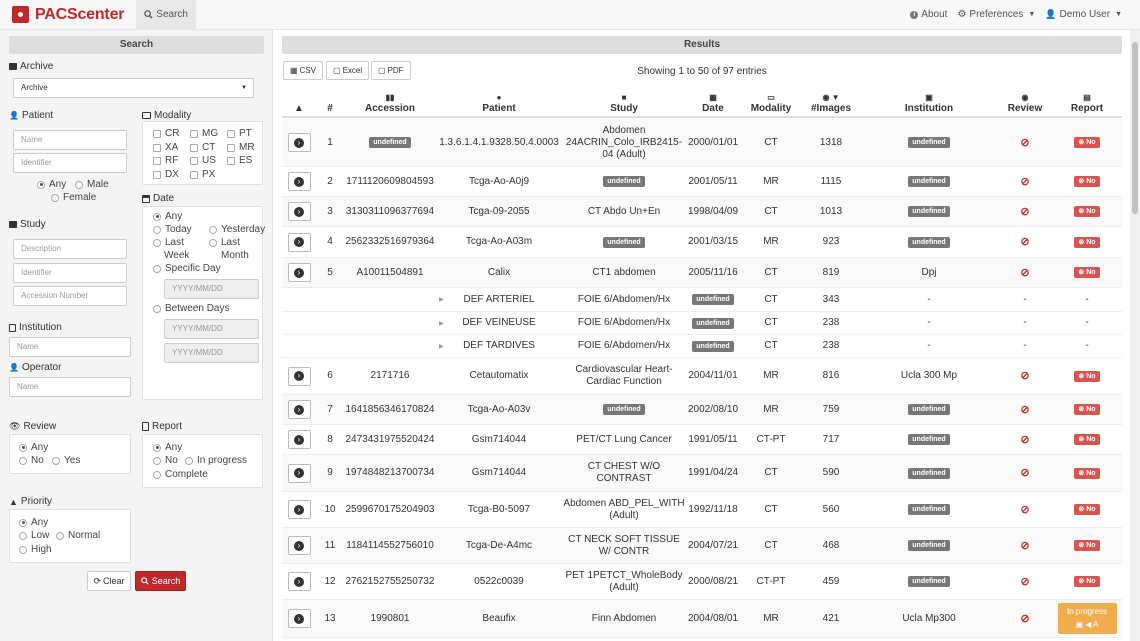 This screenshot has height=641, width=1140. I want to click on date-last-week-radio: Last, so click(168, 242).